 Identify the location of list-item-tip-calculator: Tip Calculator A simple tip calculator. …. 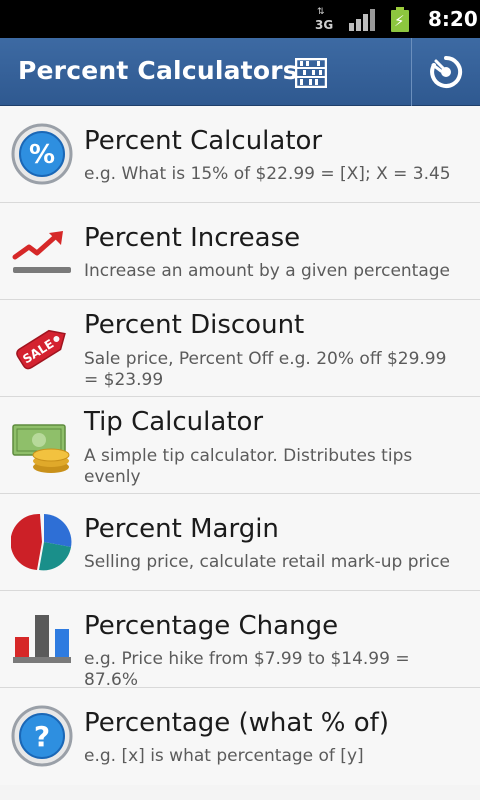
(240, 445).